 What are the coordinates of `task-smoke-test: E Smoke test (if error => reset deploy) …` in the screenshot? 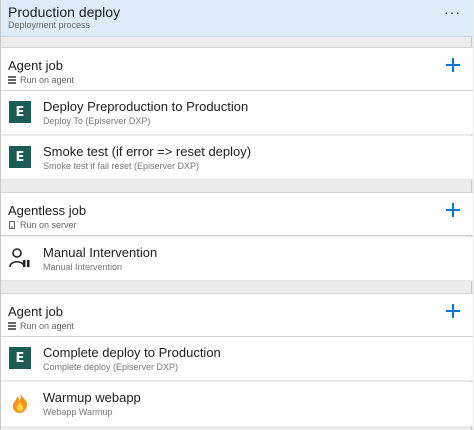 It's located at (237, 158).